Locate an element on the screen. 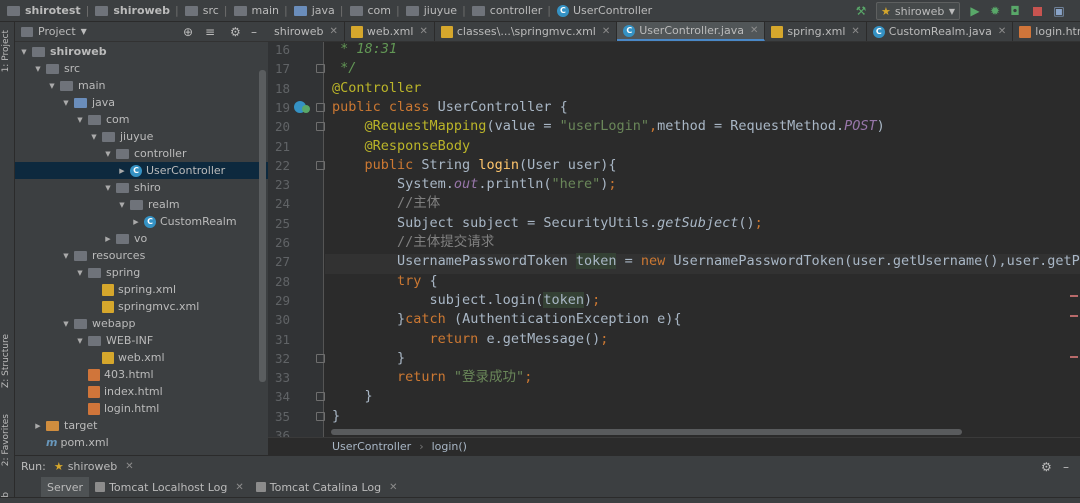 Image resolution: width=1080 pixels, height=503 pixels. run-subtab: Tomcat Localhost Log ✕ is located at coordinates (169, 487).